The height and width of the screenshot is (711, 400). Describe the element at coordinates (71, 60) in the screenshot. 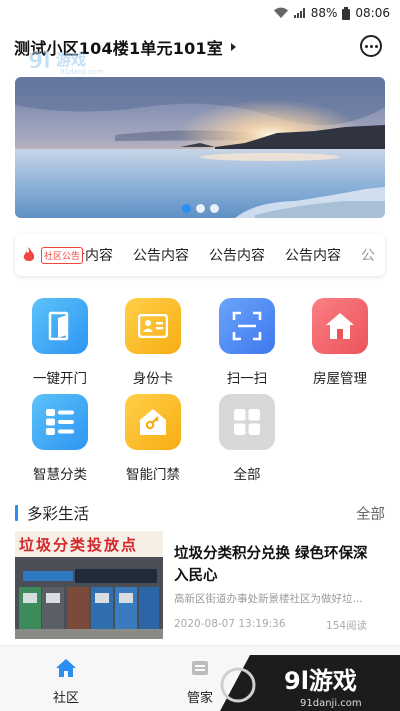

I see `svg-text: 游戏` at that location.